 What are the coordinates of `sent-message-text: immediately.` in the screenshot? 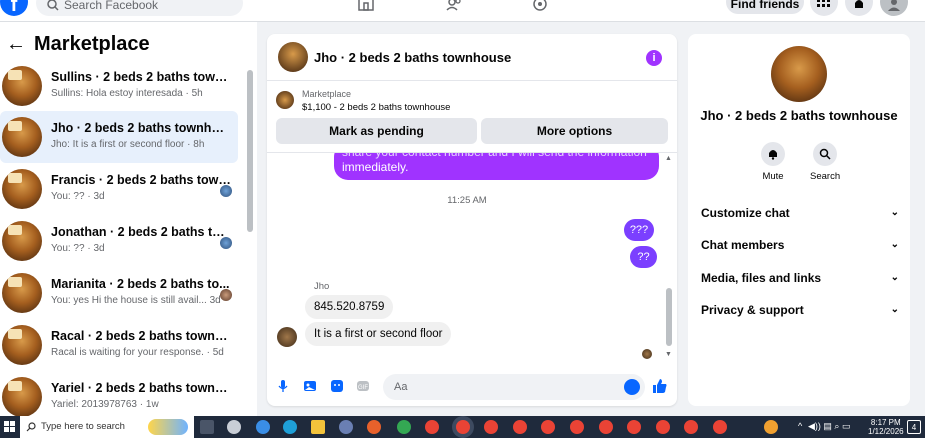 It's located at (375, 167).